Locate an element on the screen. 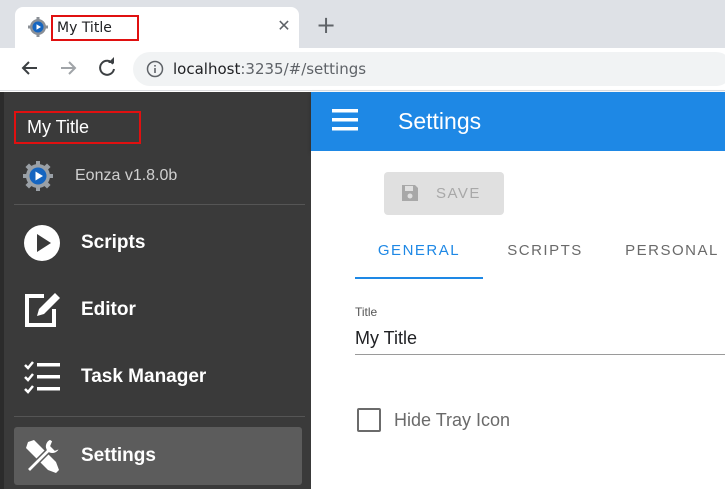  save-button-label: SAVE is located at coordinates (458, 193).